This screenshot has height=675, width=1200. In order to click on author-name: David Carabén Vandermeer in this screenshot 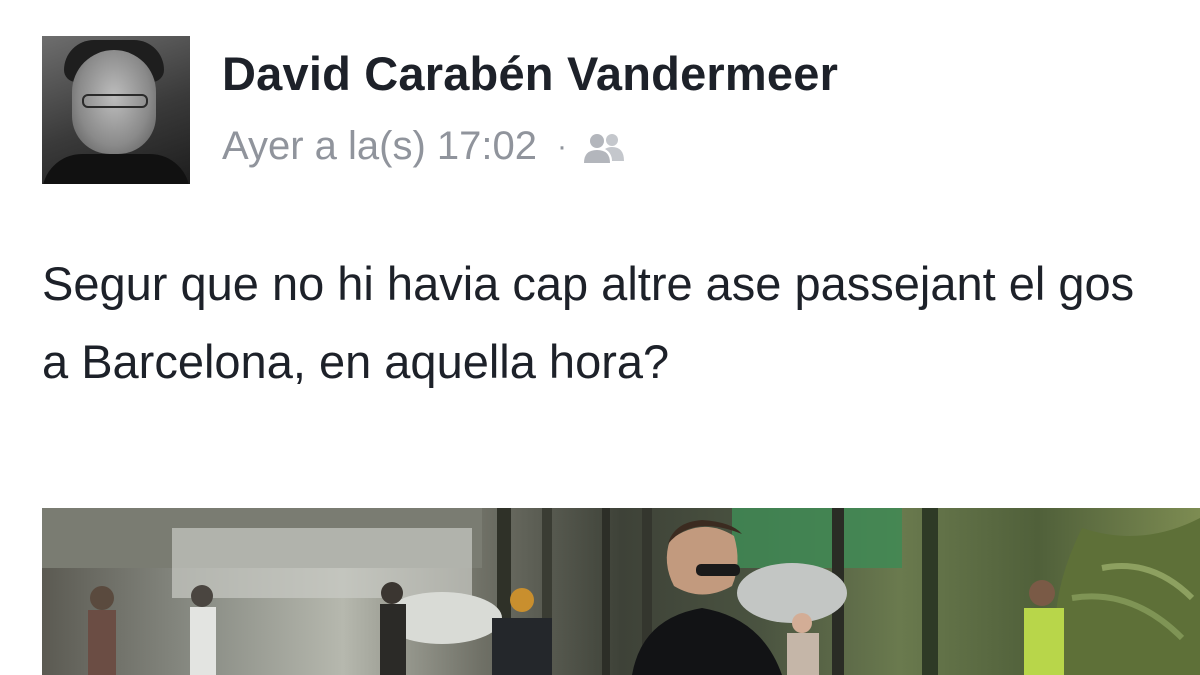, I will do `click(530, 73)`.